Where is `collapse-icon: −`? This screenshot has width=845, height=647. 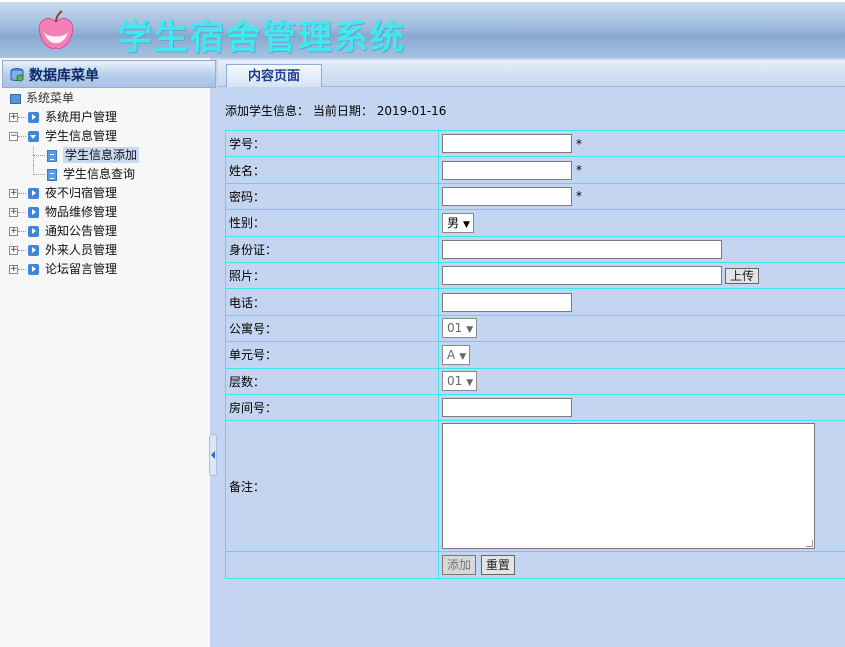
collapse-icon: − is located at coordinates (13, 136).